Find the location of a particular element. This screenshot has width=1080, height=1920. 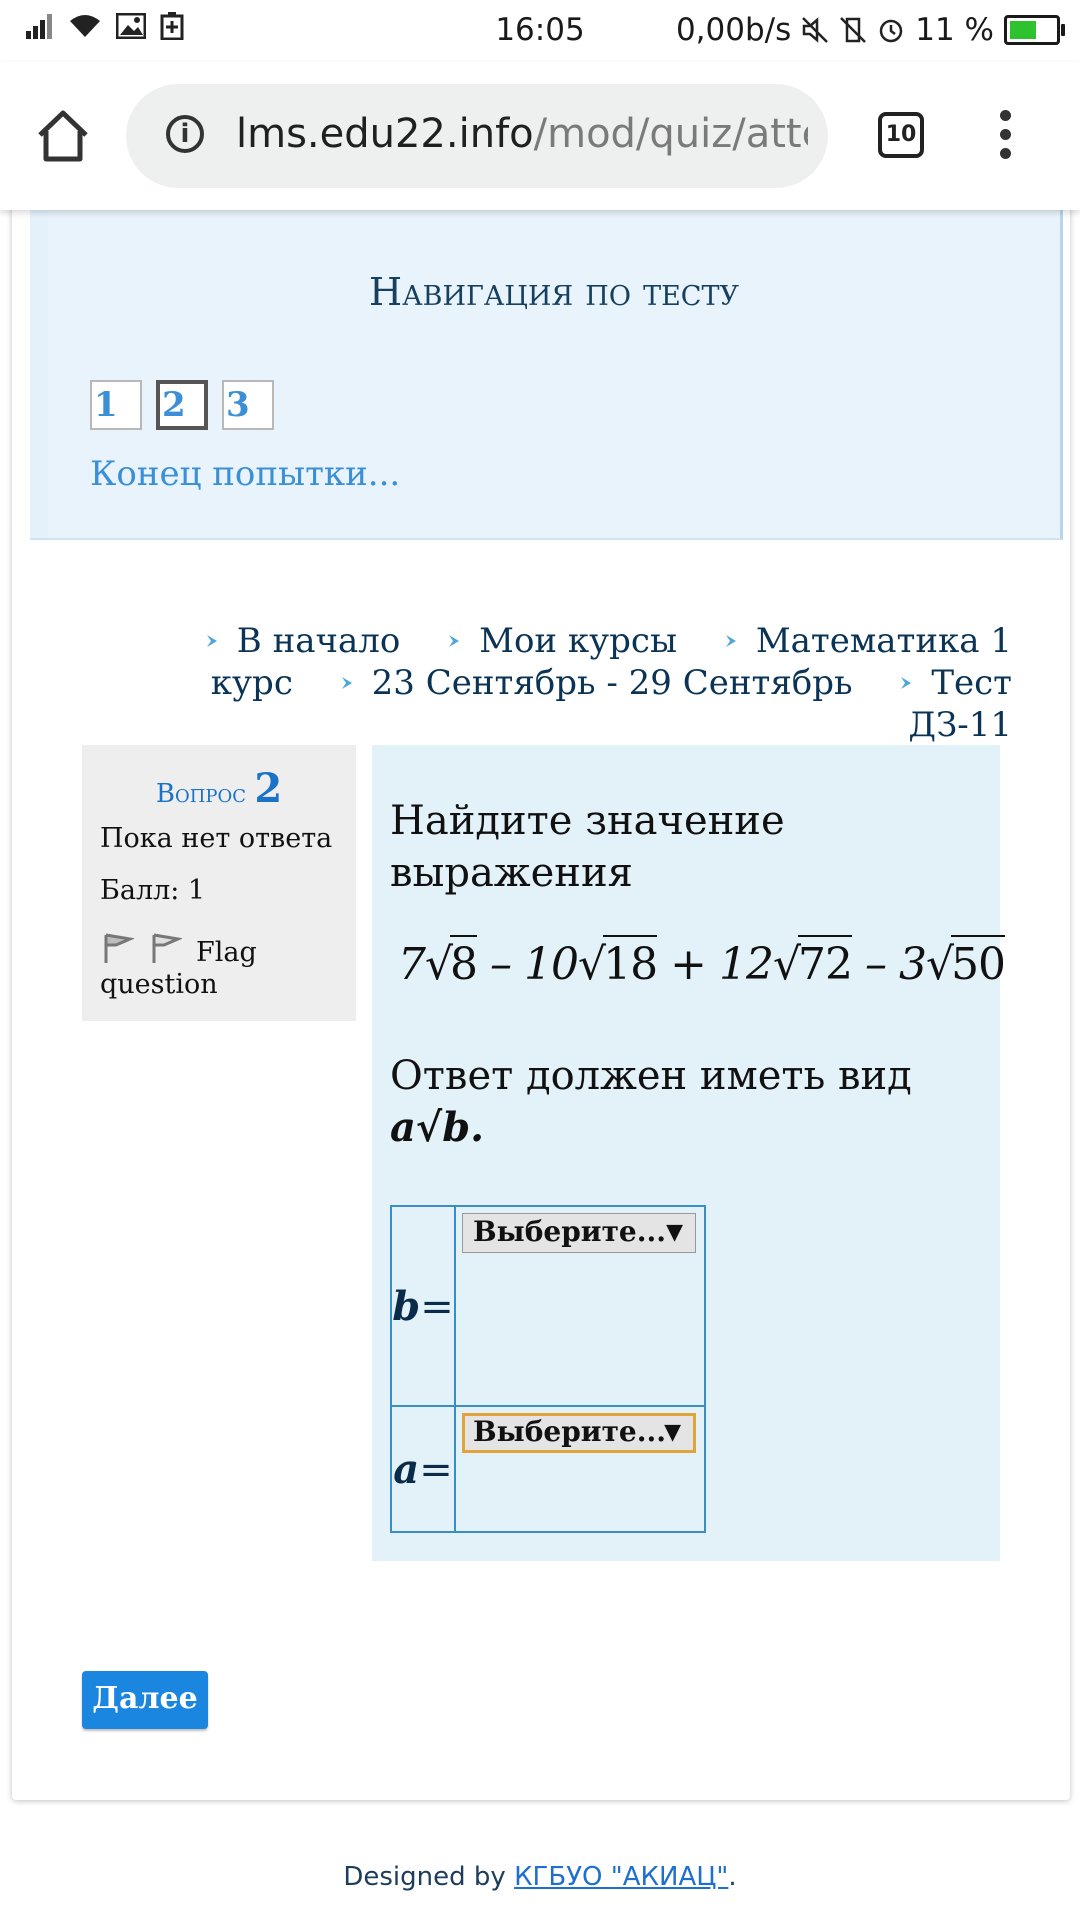

answer-row-a: a= Выберите... ▼ is located at coordinates (548, 1469).